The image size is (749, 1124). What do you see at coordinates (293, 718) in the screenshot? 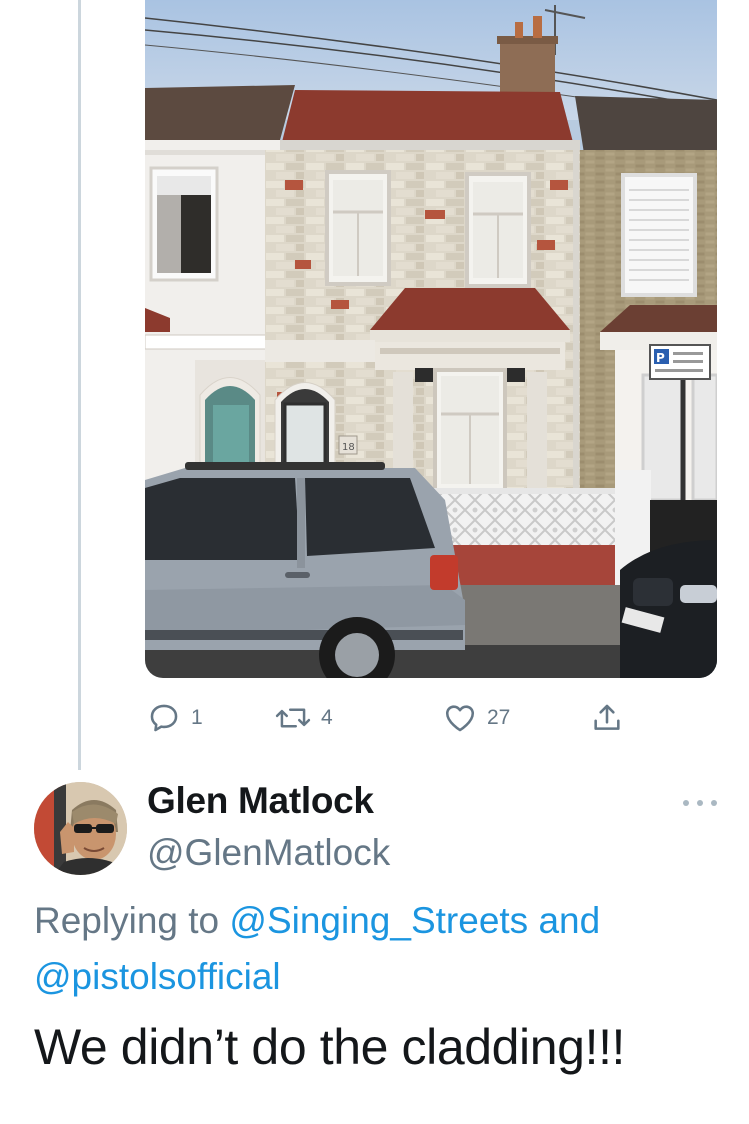
I see `retweet-icon` at bounding box center [293, 718].